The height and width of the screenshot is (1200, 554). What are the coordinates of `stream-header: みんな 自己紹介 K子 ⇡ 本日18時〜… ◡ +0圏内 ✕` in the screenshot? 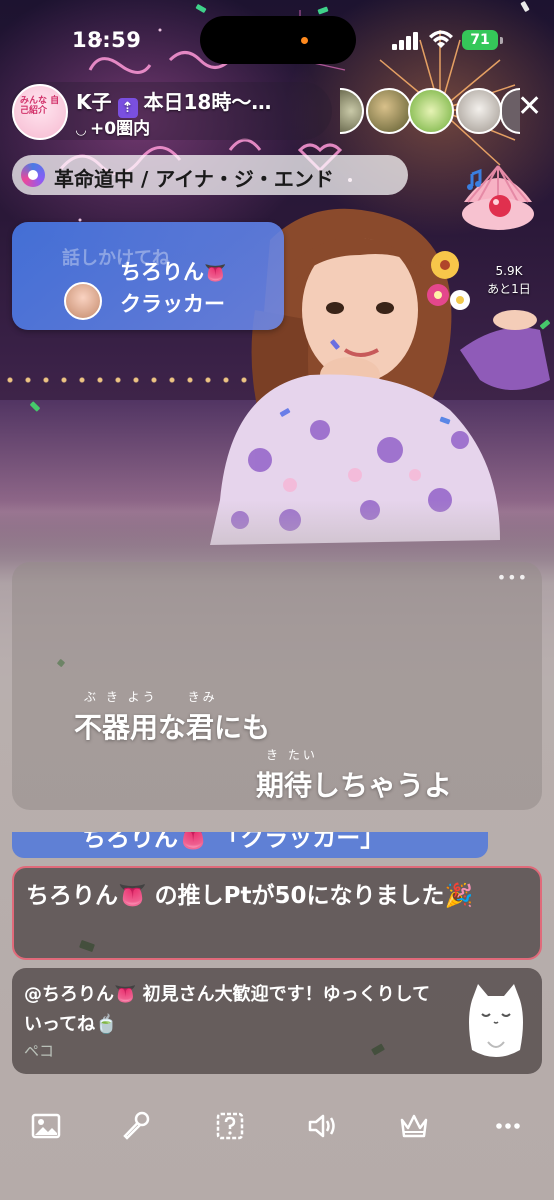 It's located at (276, 111).